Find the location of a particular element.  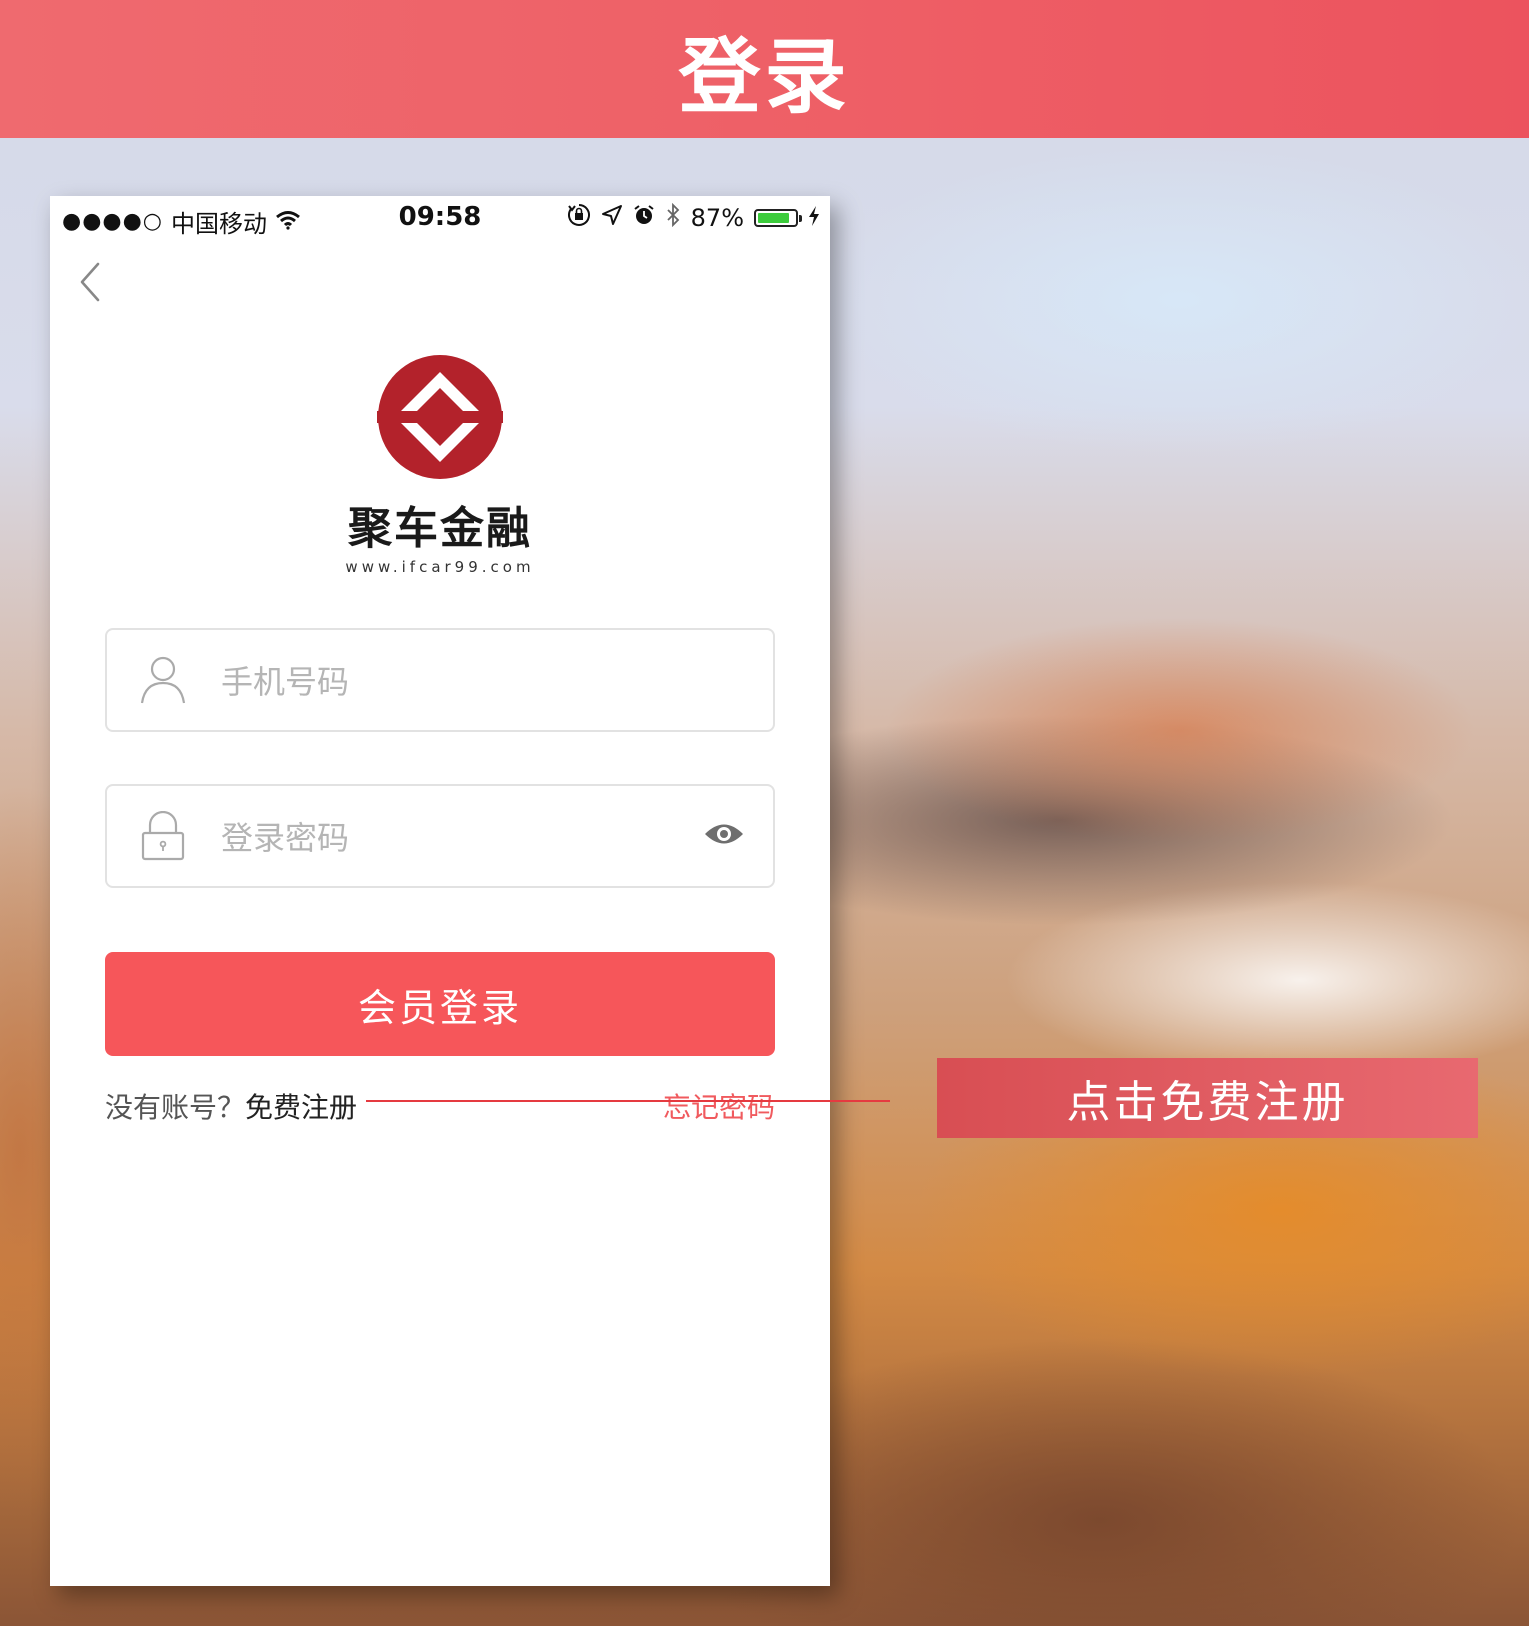

battery-level is located at coordinates (774, 218).